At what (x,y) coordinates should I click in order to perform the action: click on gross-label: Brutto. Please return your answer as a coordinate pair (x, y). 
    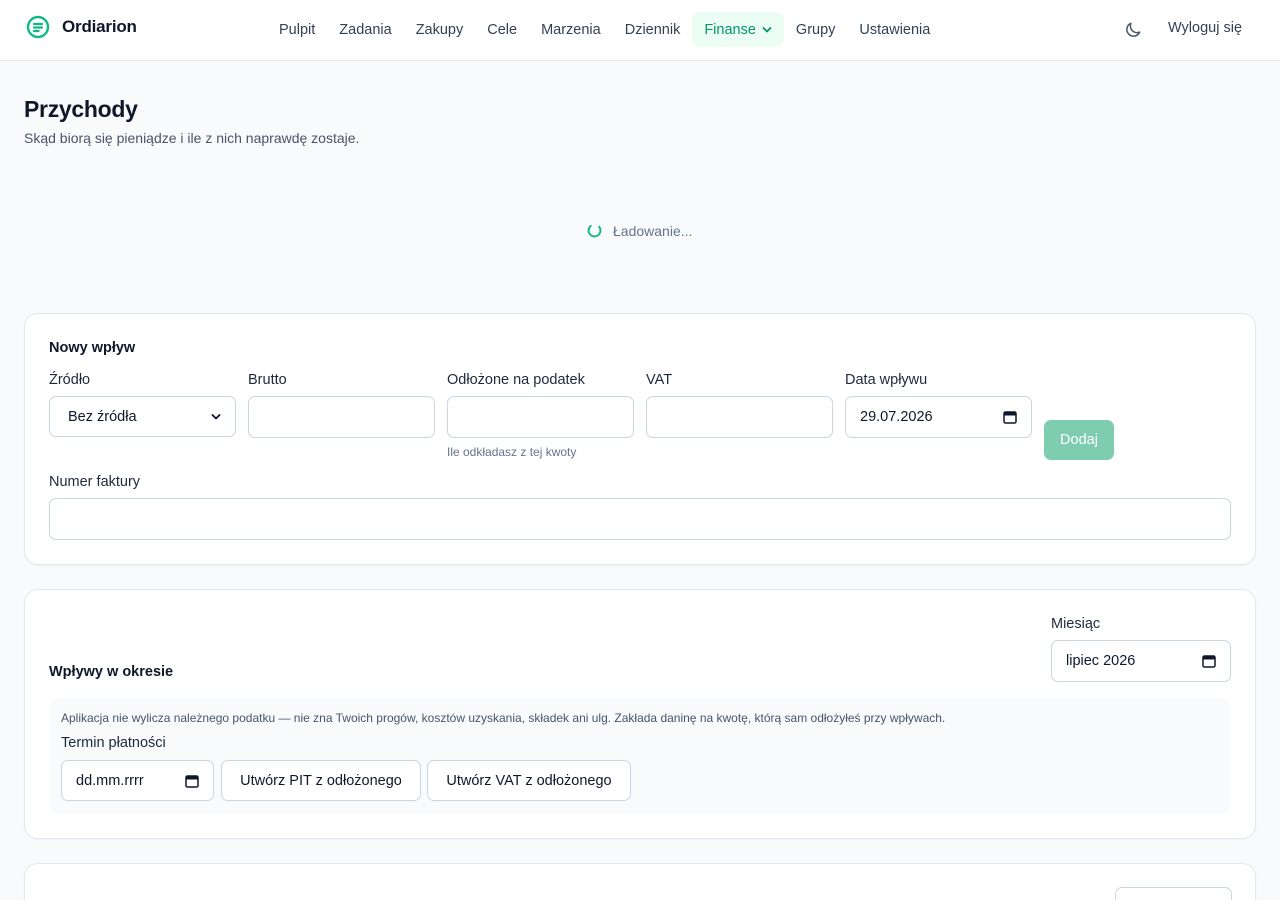
    Looking at the image, I should click on (267, 380).